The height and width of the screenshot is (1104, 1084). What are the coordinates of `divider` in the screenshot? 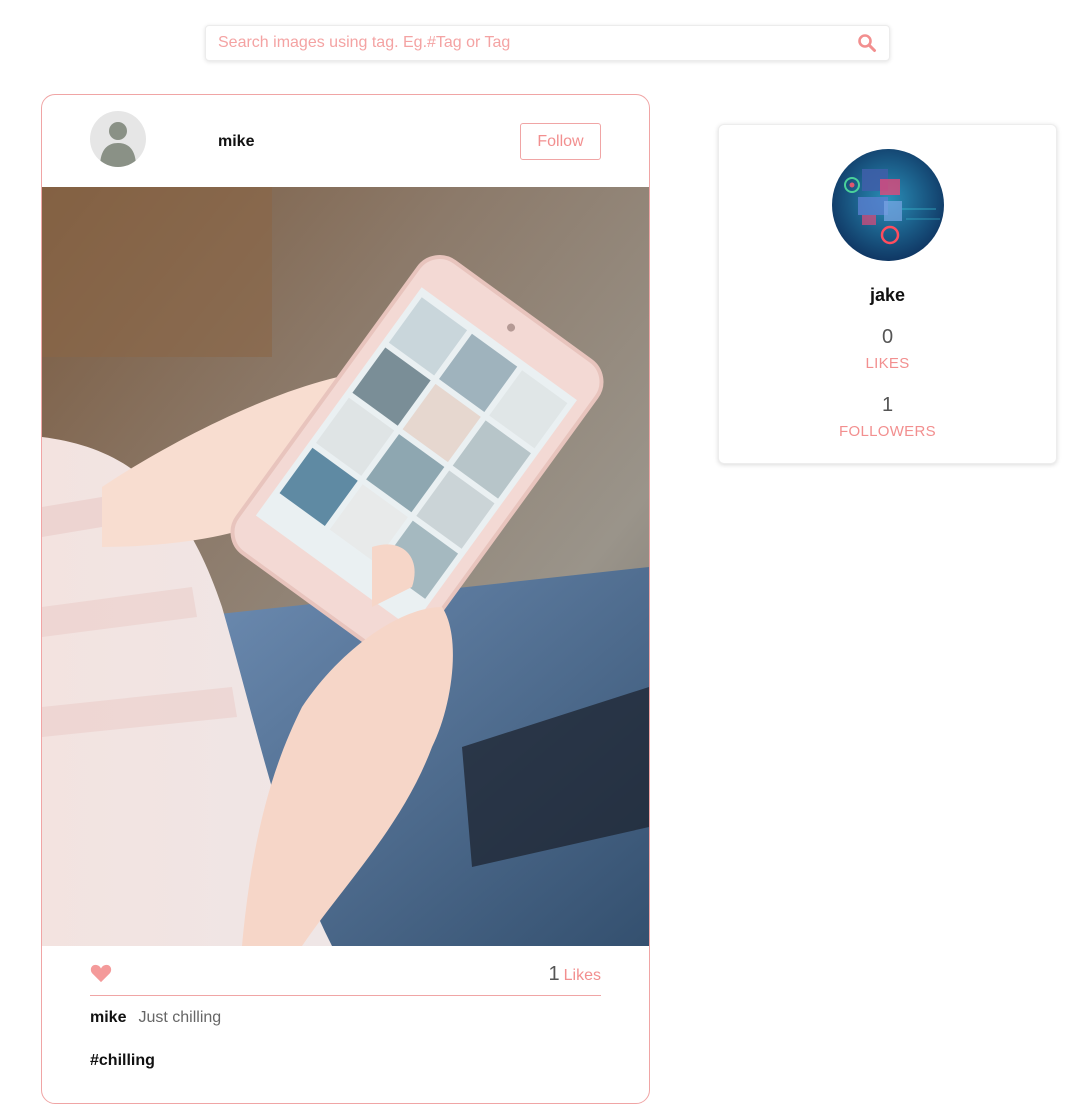 It's located at (345, 995).